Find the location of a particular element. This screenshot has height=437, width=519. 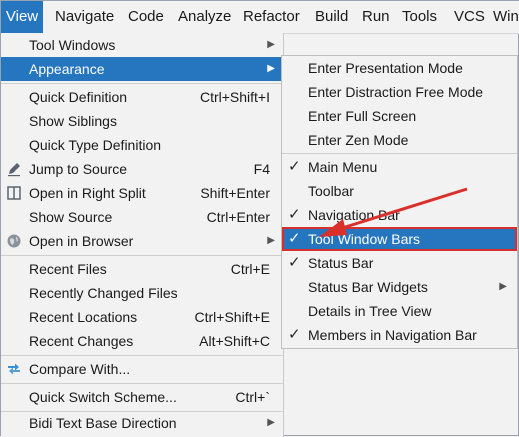

menubar-view: View is located at coordinates (22, 17).